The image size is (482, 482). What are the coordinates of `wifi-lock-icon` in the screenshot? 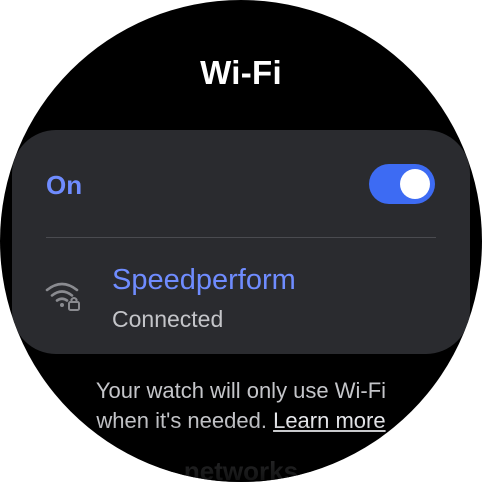 It's located at (64, 296).